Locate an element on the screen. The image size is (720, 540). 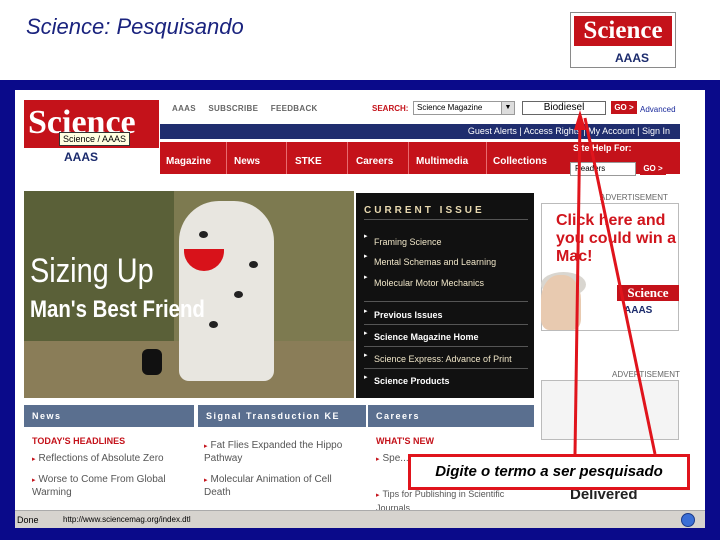
site-help-select: Readers is located at coordinates (603, 169).